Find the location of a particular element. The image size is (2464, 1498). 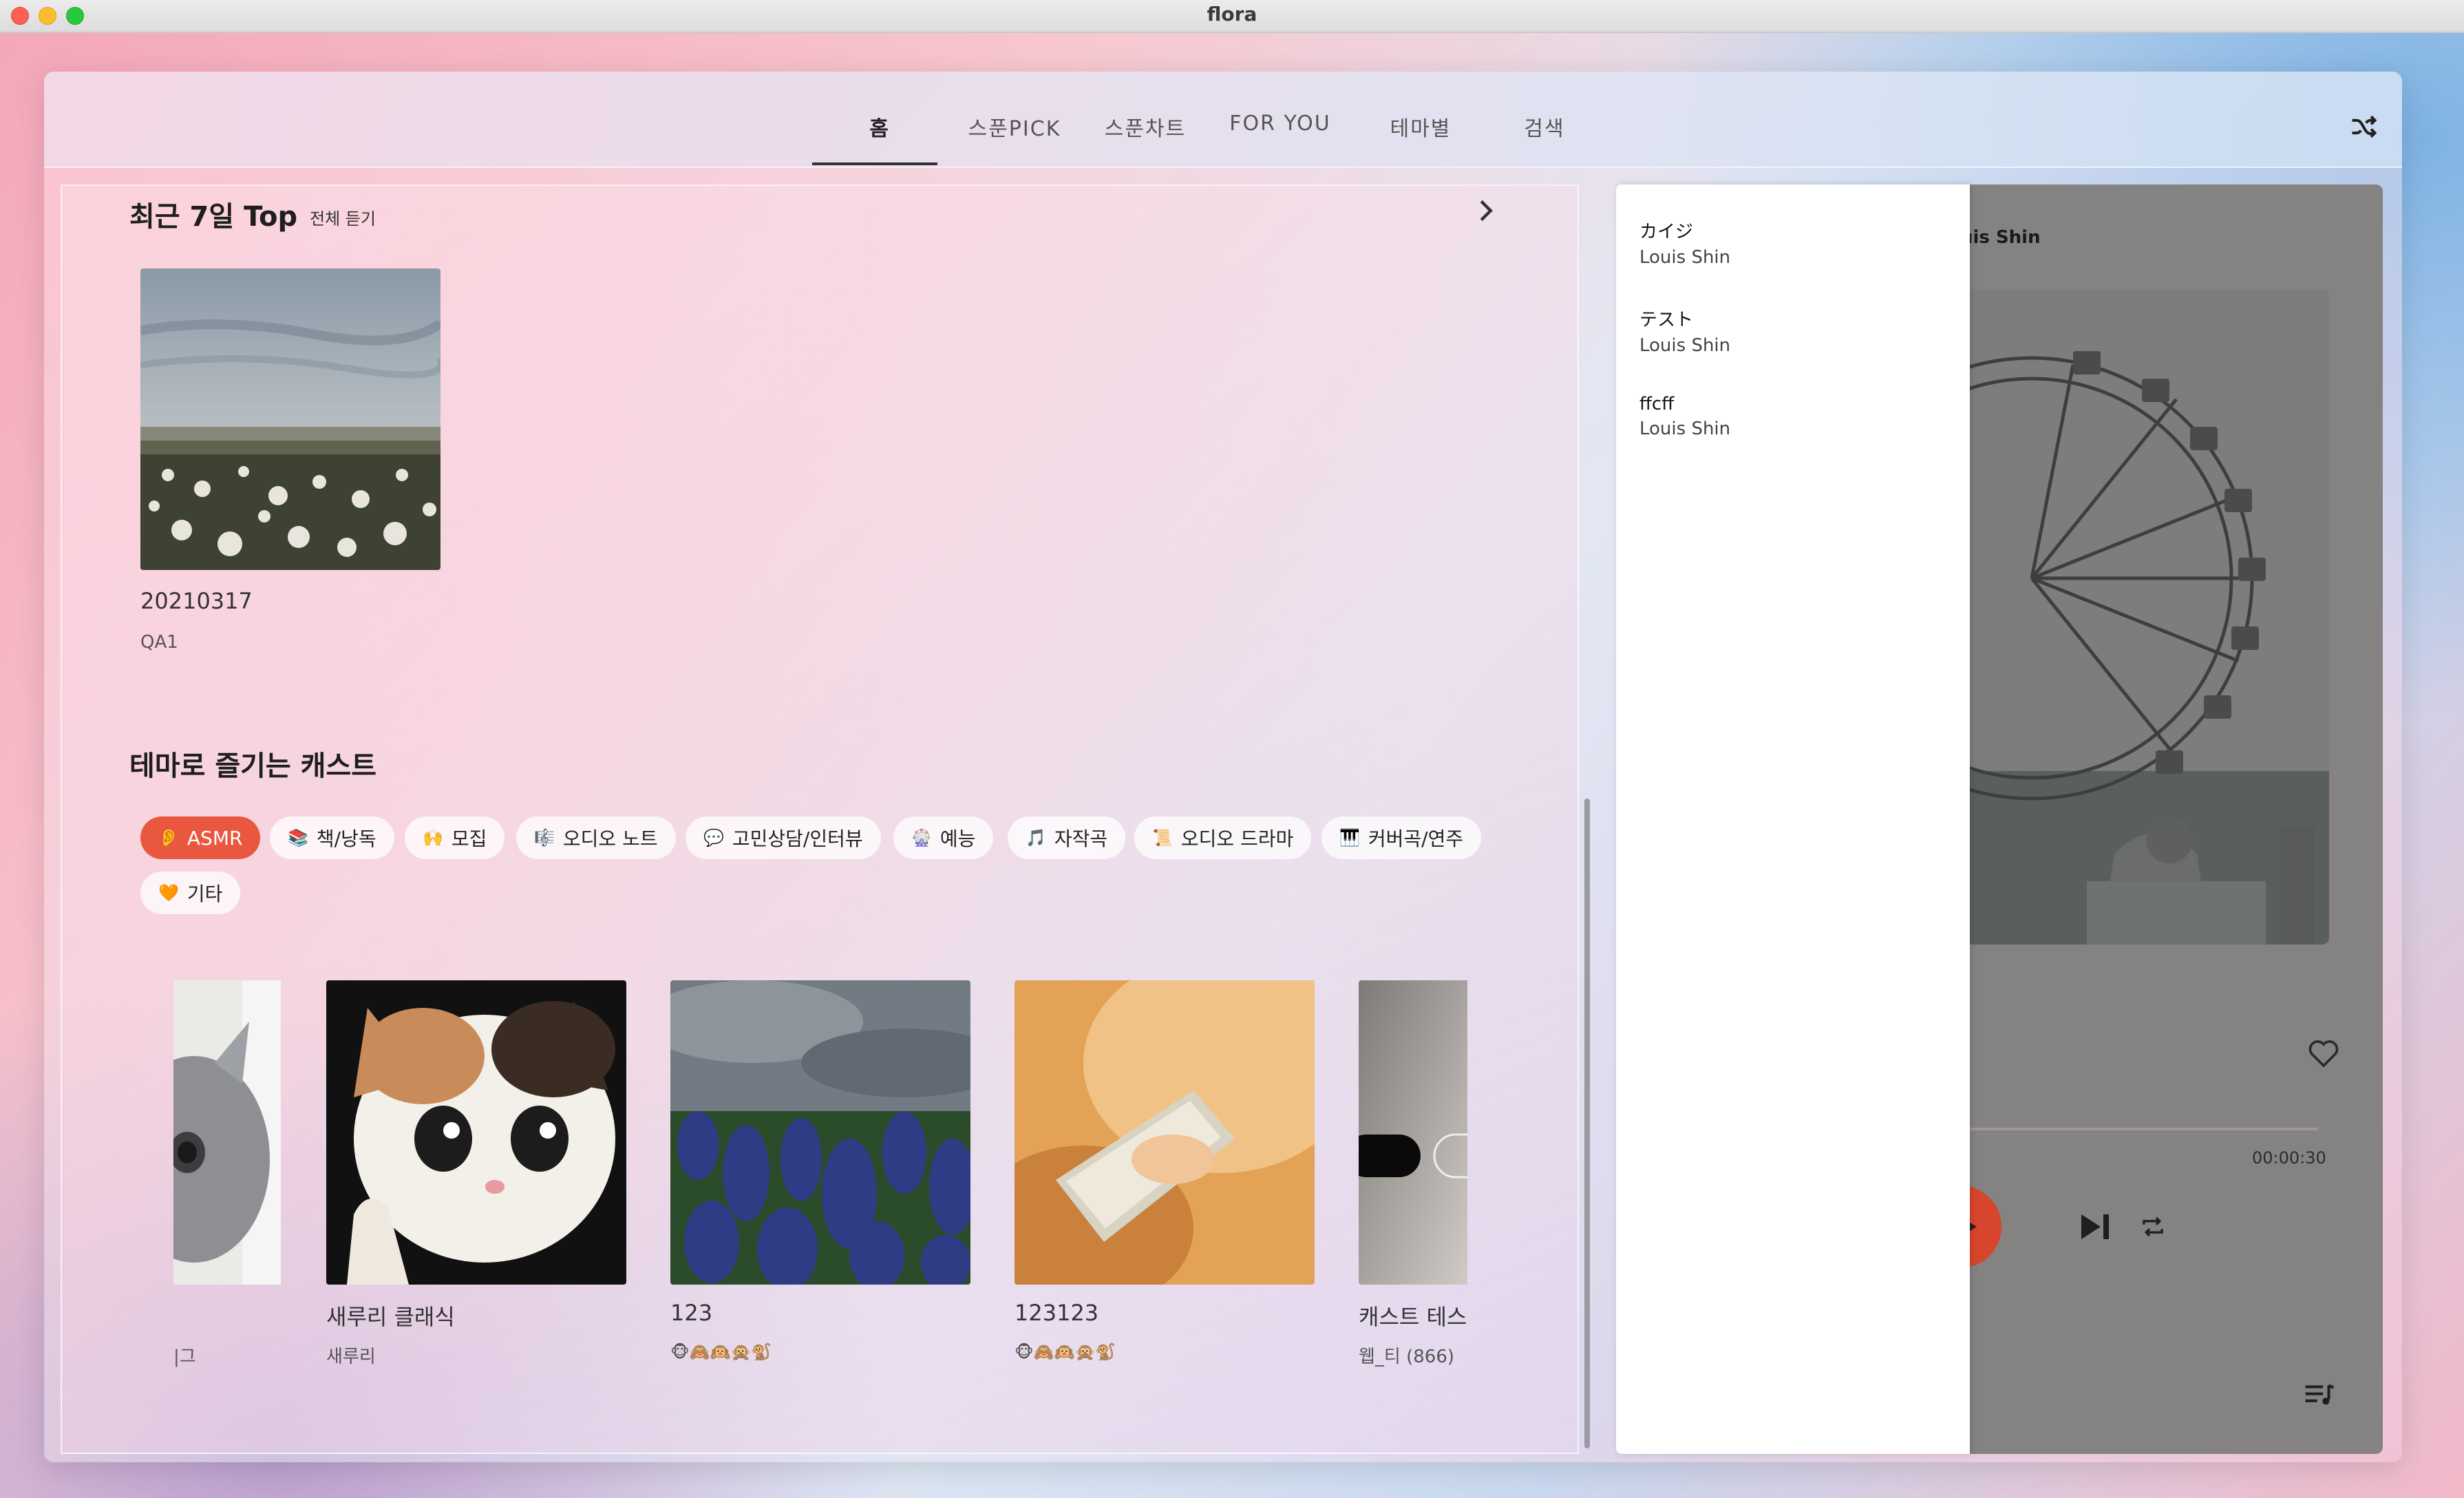

theme-chip-audio-note: 🎼 오디오 노트 is located at coordinates (596, 838).